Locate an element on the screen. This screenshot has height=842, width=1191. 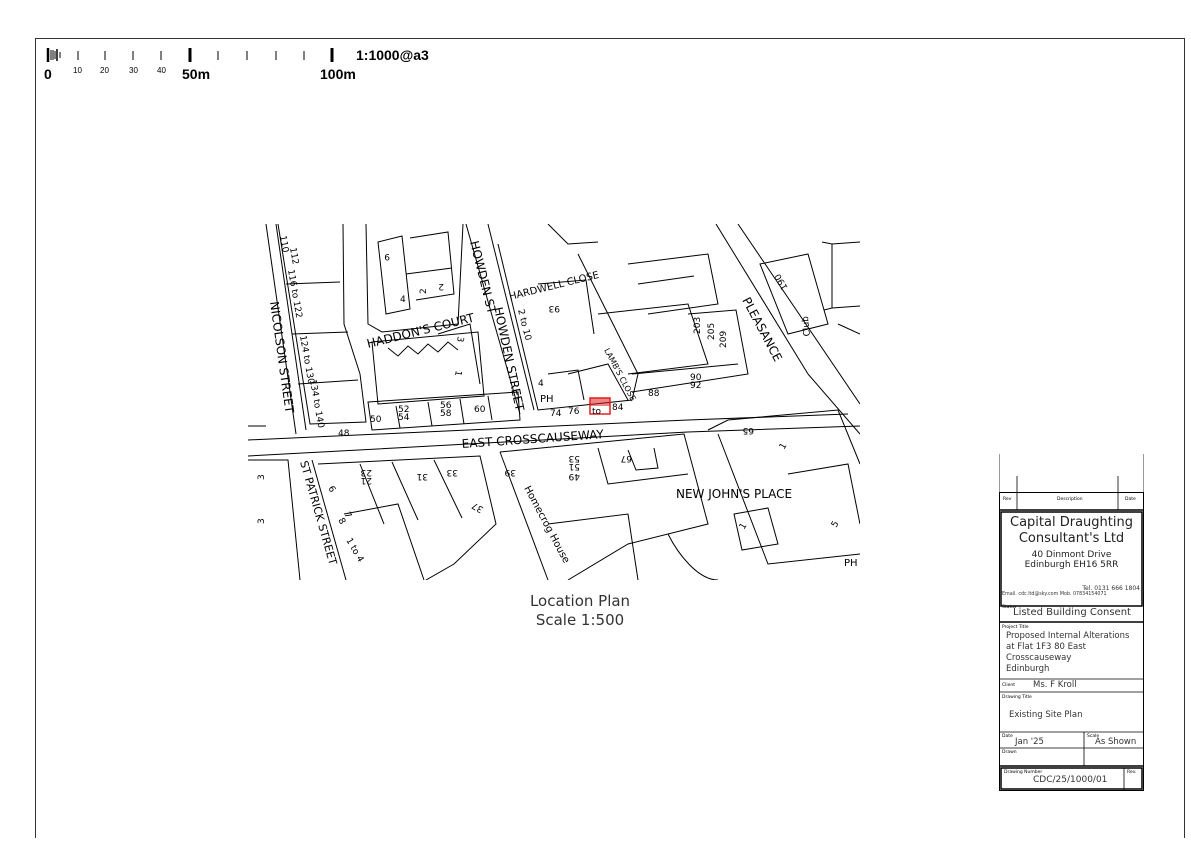
scale-tick-0: 0 is located at coordinates (48, 74).